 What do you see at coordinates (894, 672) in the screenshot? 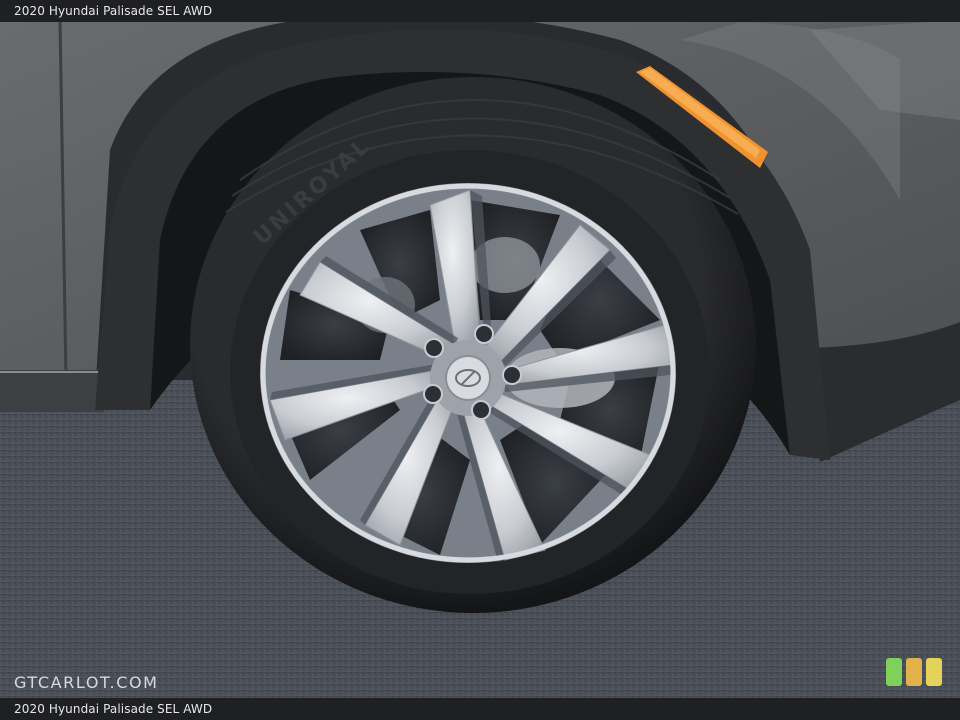
I see `badge-green-icon` at bounding box center [894, 672].